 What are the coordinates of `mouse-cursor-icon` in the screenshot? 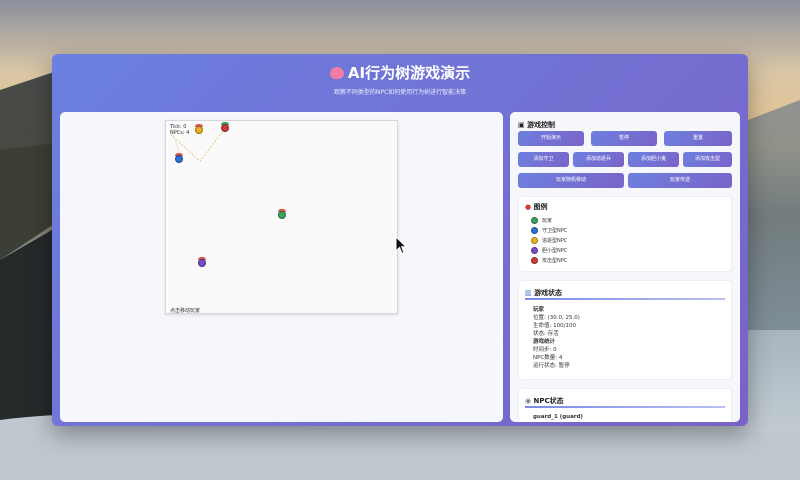 It's located at (401, 245).